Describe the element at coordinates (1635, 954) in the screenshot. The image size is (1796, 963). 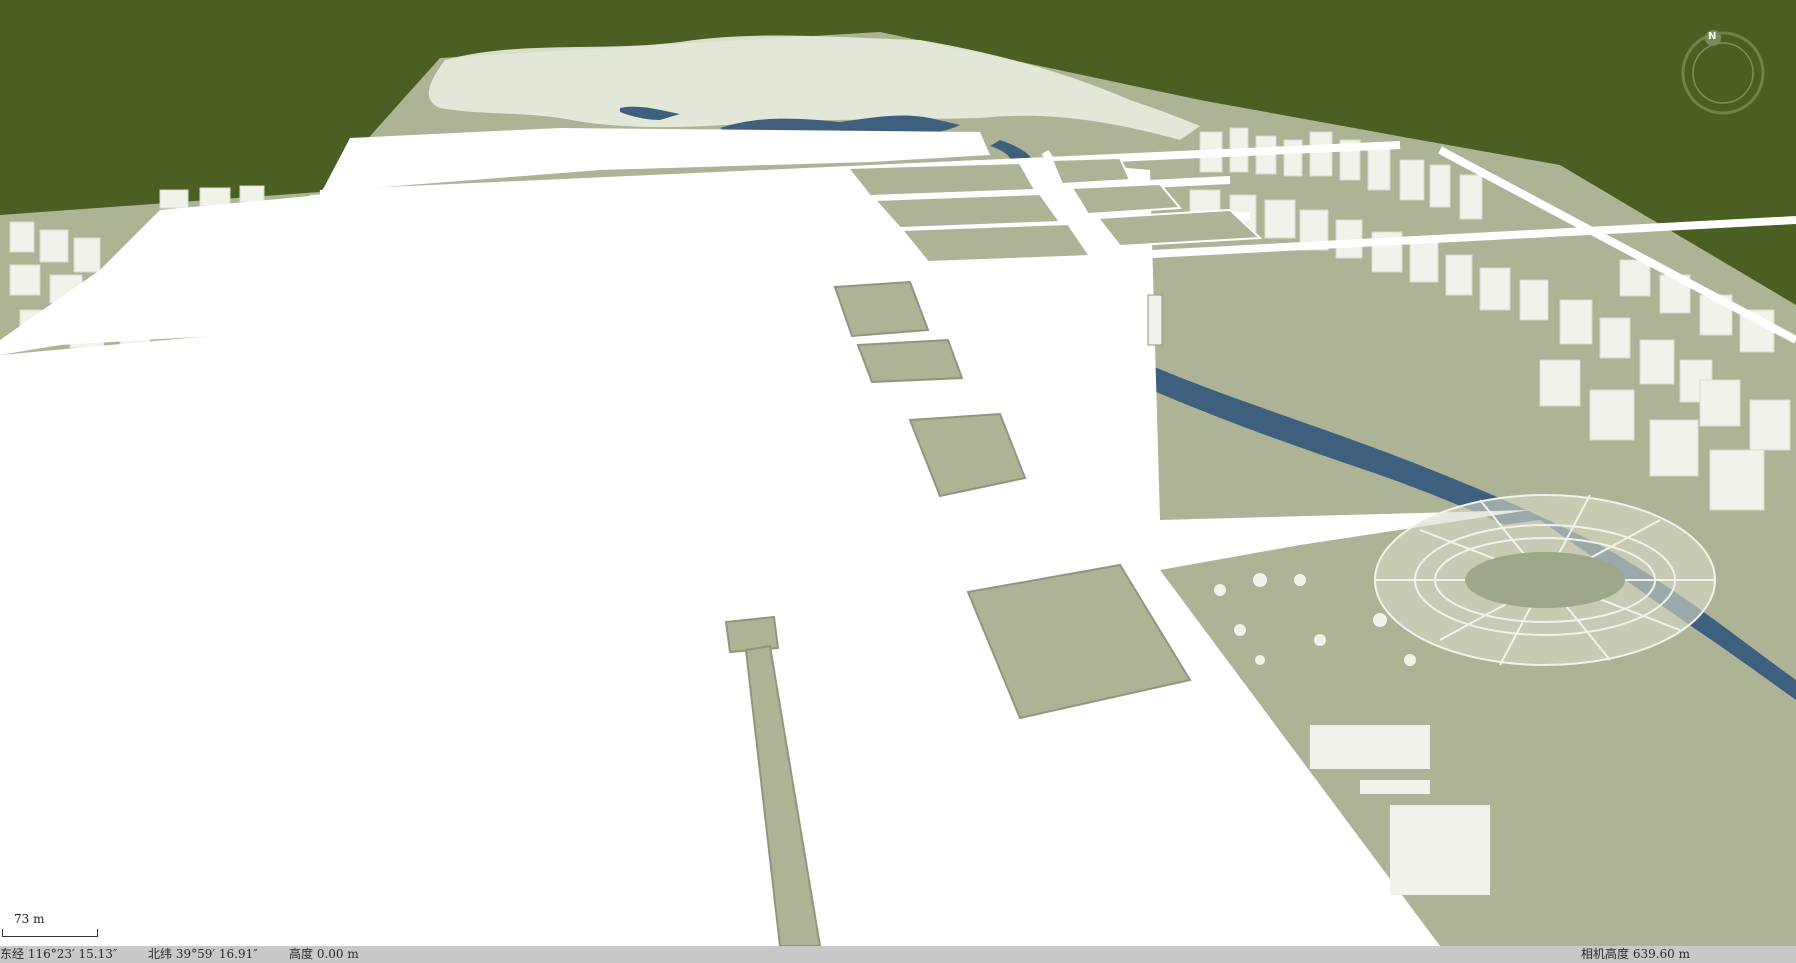
I see `status-camera-height: 相机高度 639.60 m` at that location.